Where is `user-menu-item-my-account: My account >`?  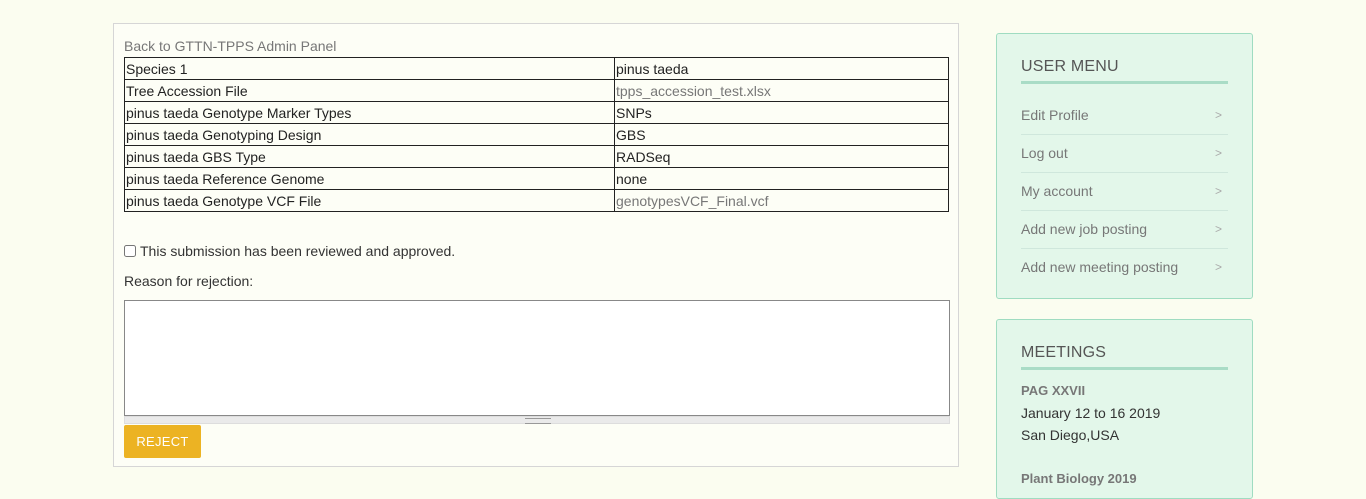 user-menu-item-my-account: My account > is located at coordinates (1124, 192).